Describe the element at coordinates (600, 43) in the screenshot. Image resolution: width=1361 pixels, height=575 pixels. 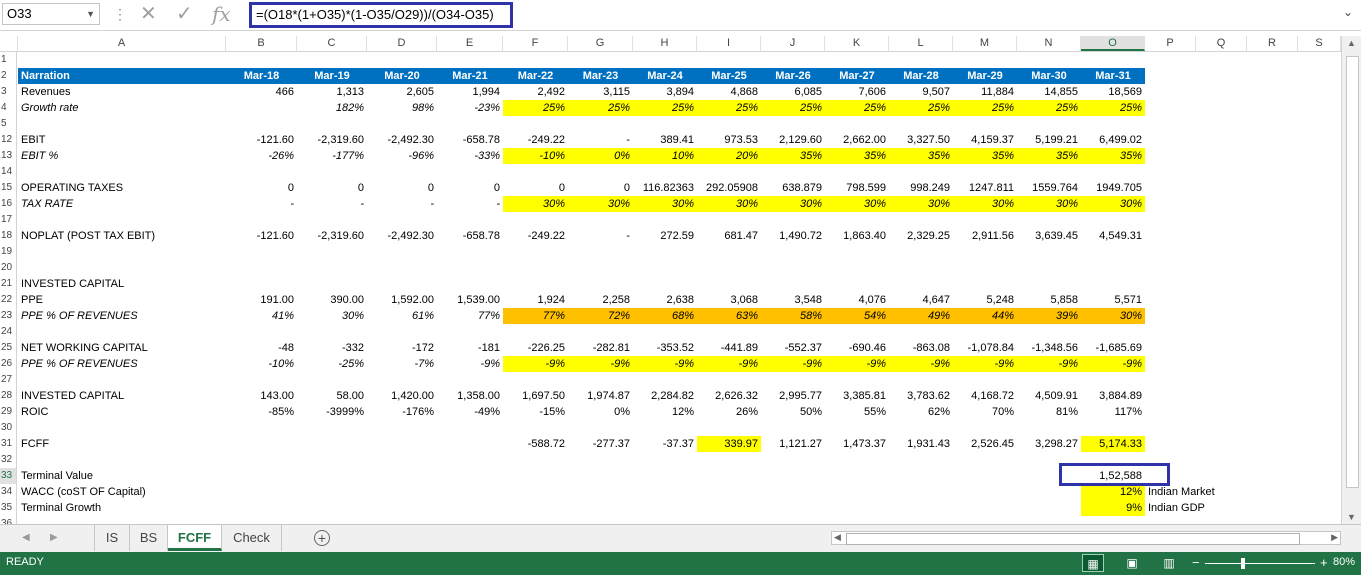
I see `column-header-g: G` at that location.